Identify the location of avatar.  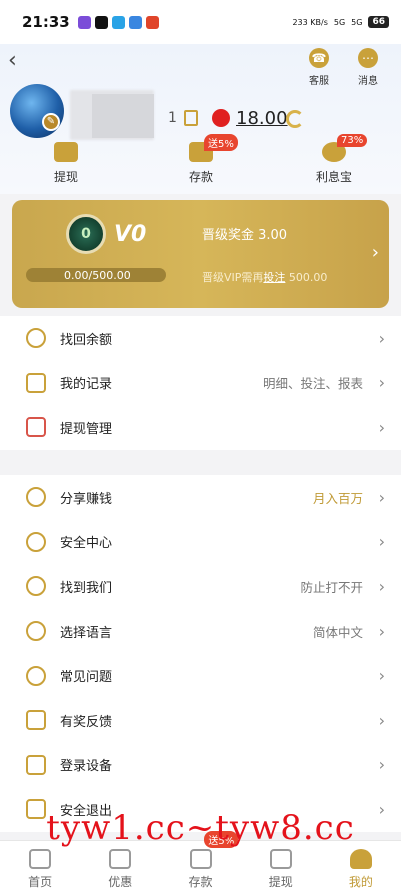
(37, 111).